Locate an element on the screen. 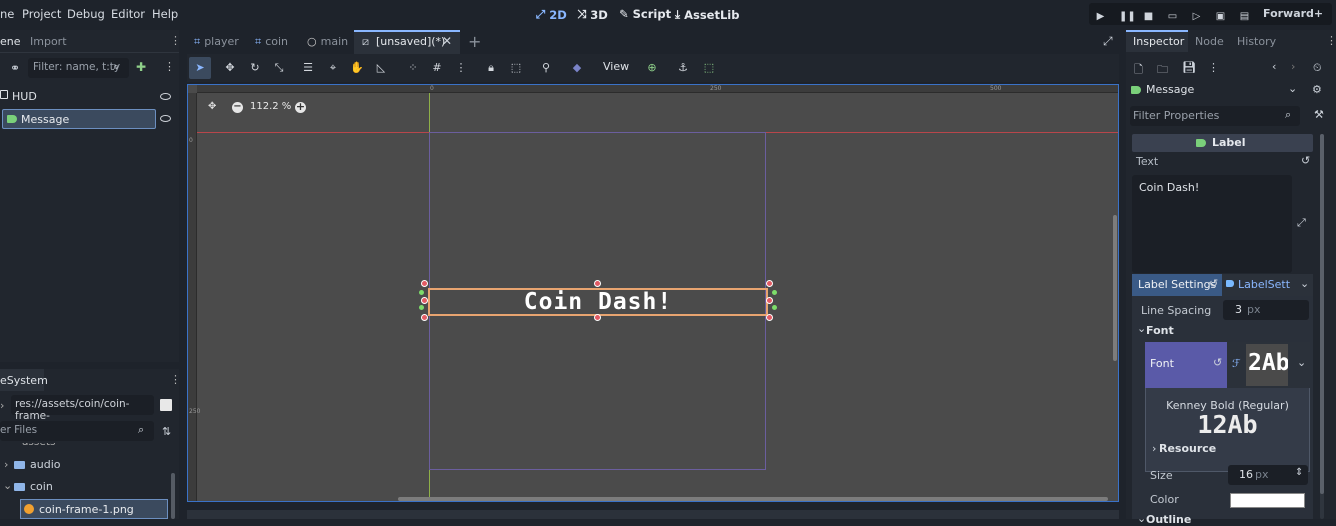 The height and width of the screenshot is (526, 1336). node-selector: Message ⌄ is located at coordinates (1215, 90).